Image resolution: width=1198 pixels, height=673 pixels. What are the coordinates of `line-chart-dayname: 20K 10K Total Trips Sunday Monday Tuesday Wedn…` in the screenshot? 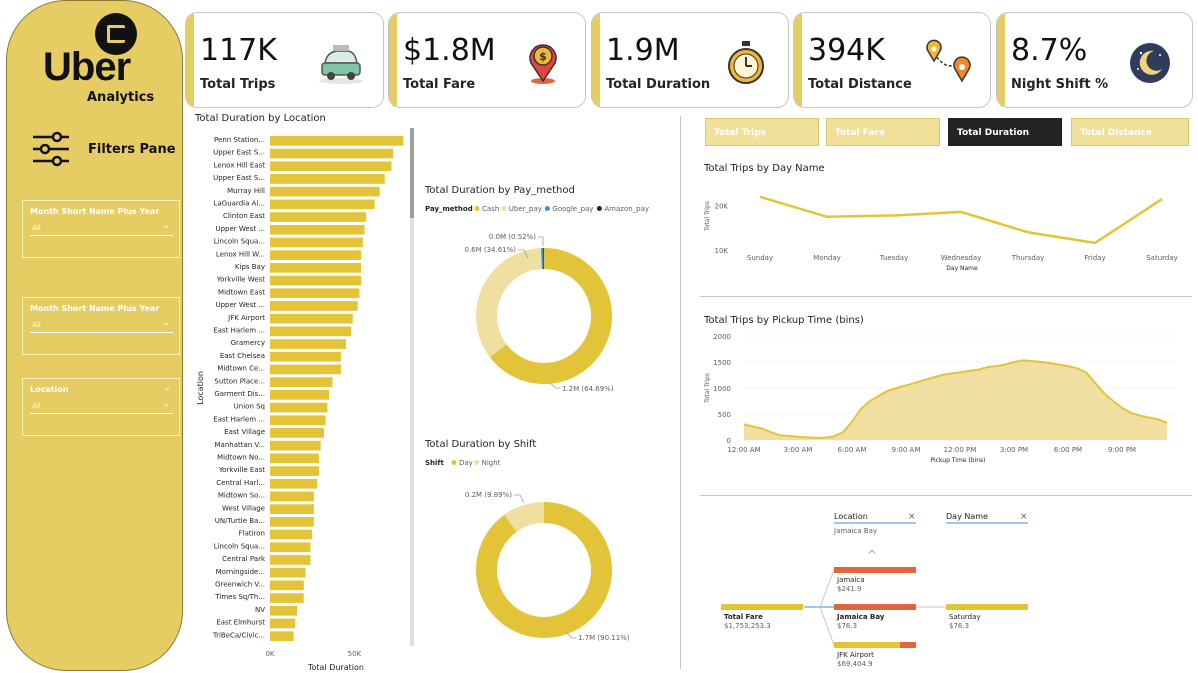 It's located at (941, 233).